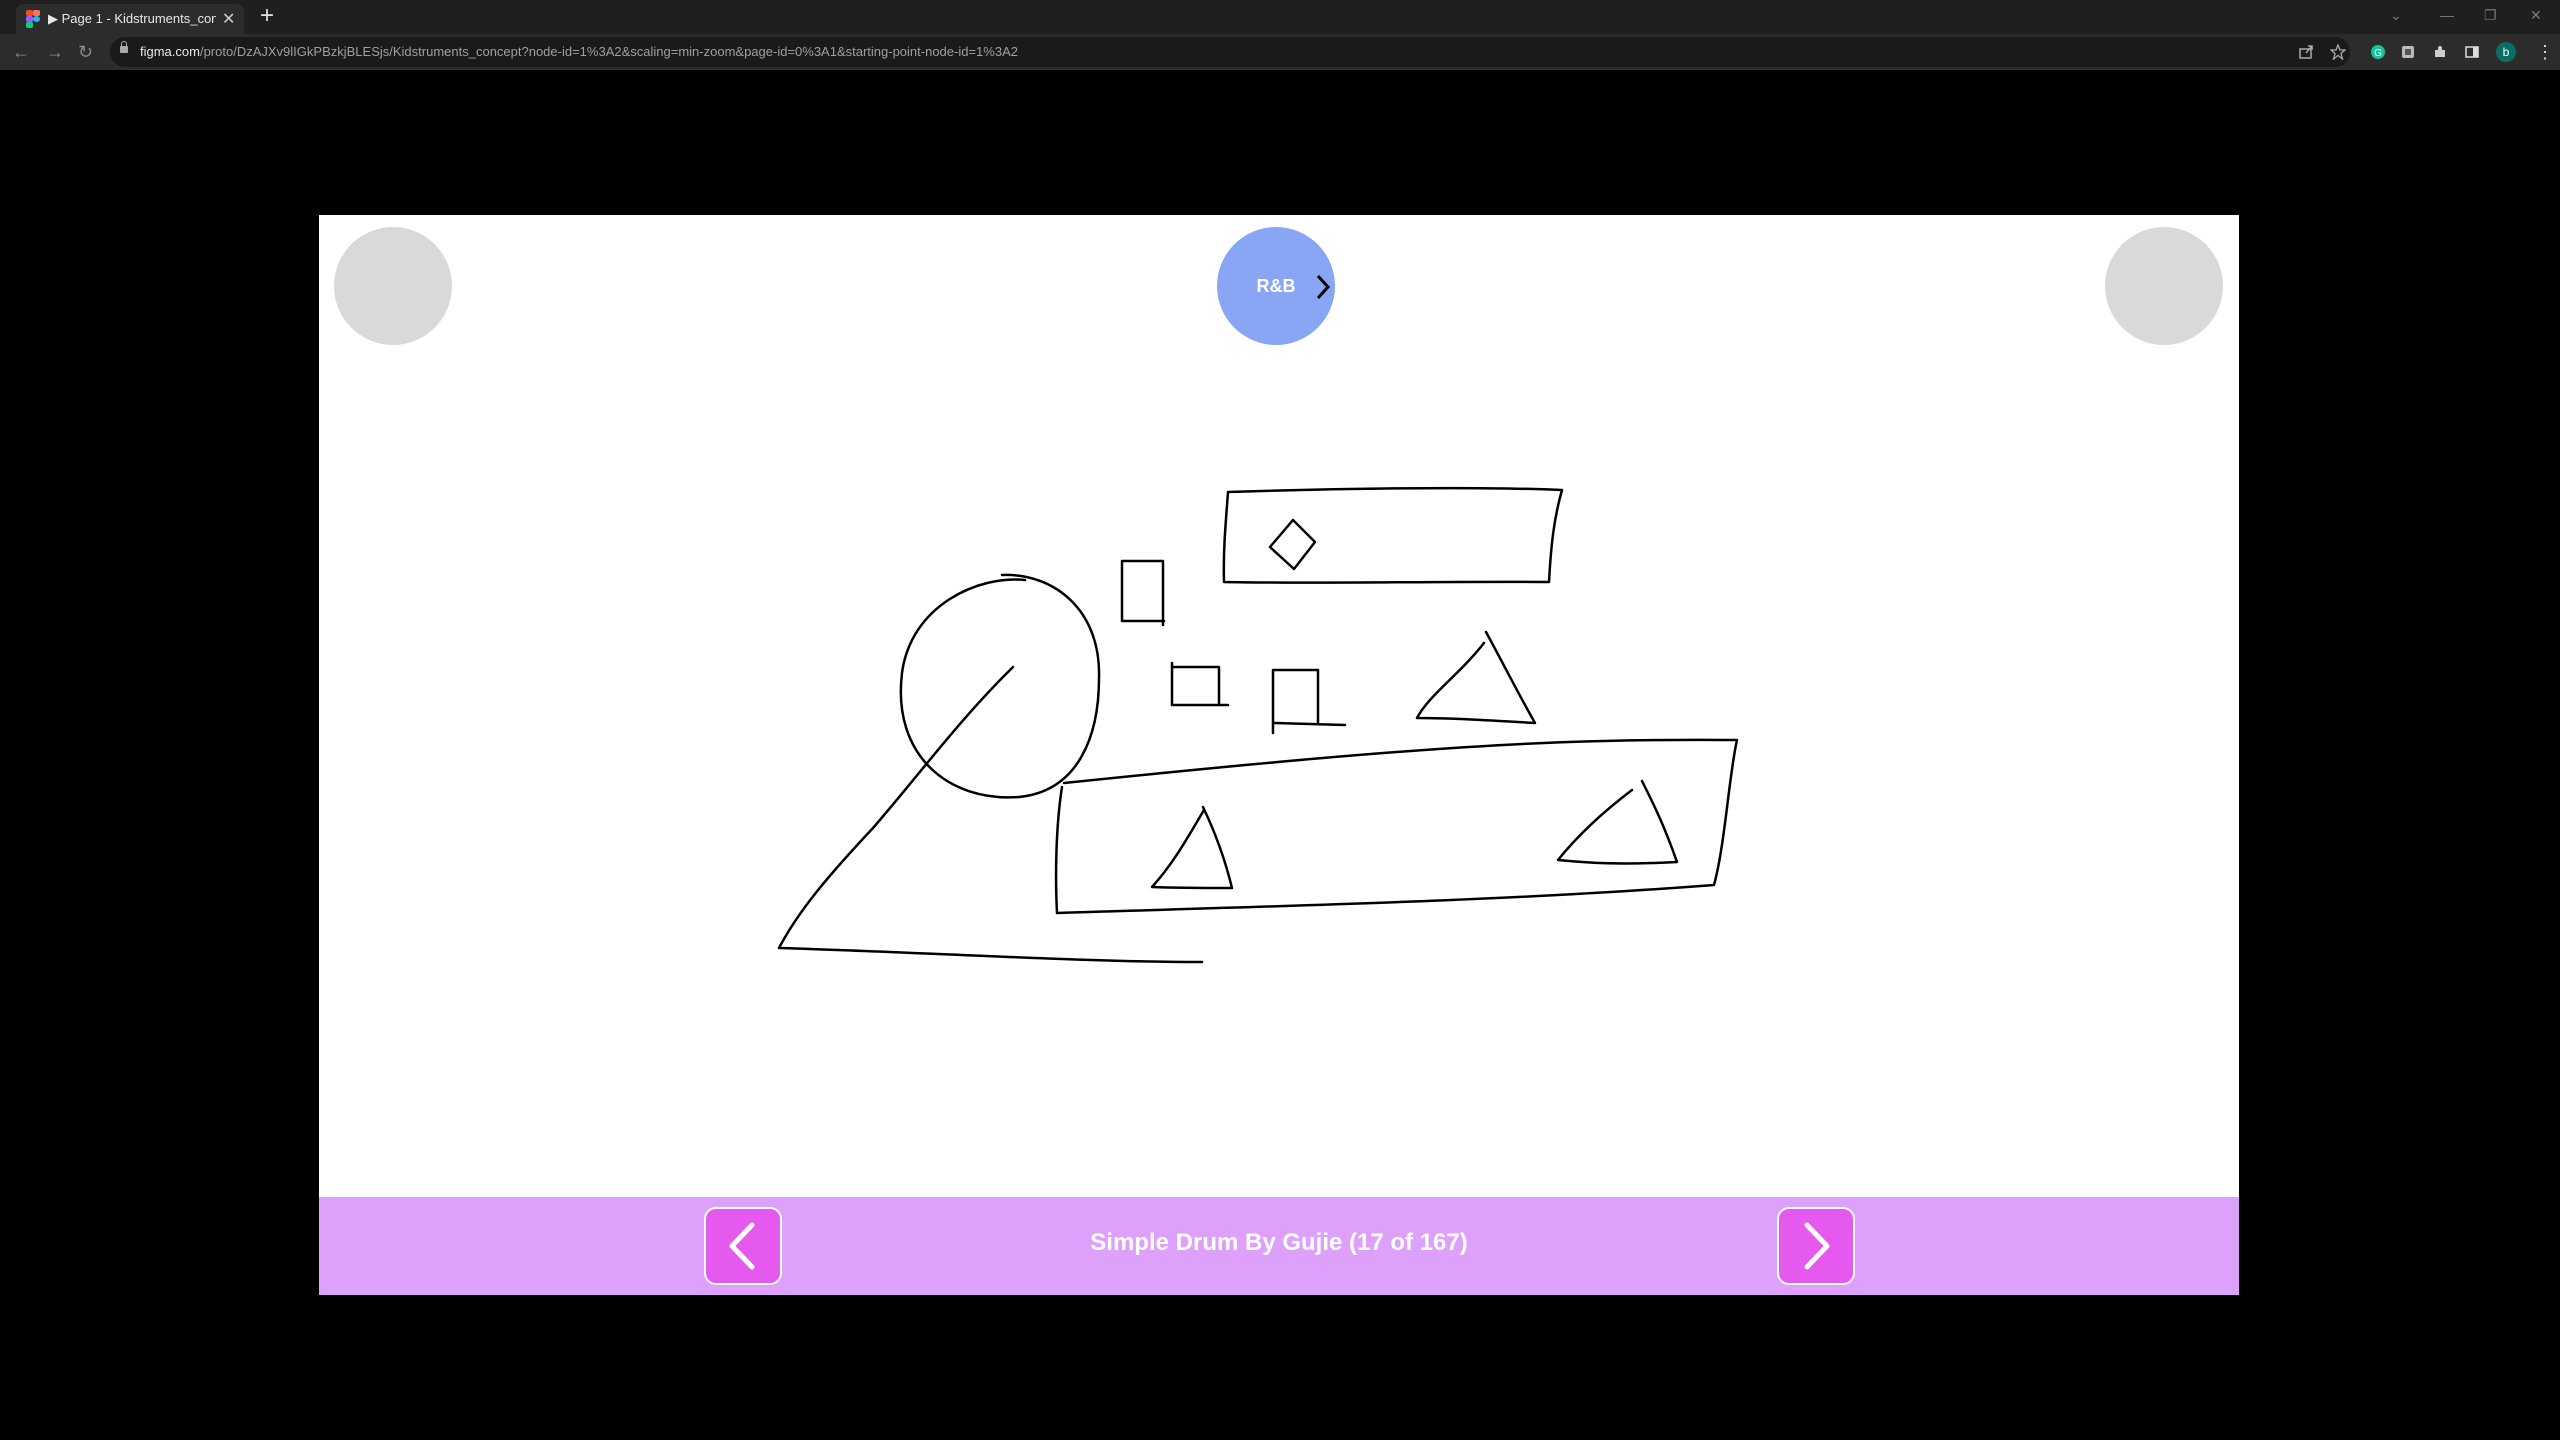  What do you see at coordinates (1279, 1242) in the screenshot?
I see `drum-caption: Simple Drum By Gujie (17 of 167)` at bounding box center [1279, 1242].